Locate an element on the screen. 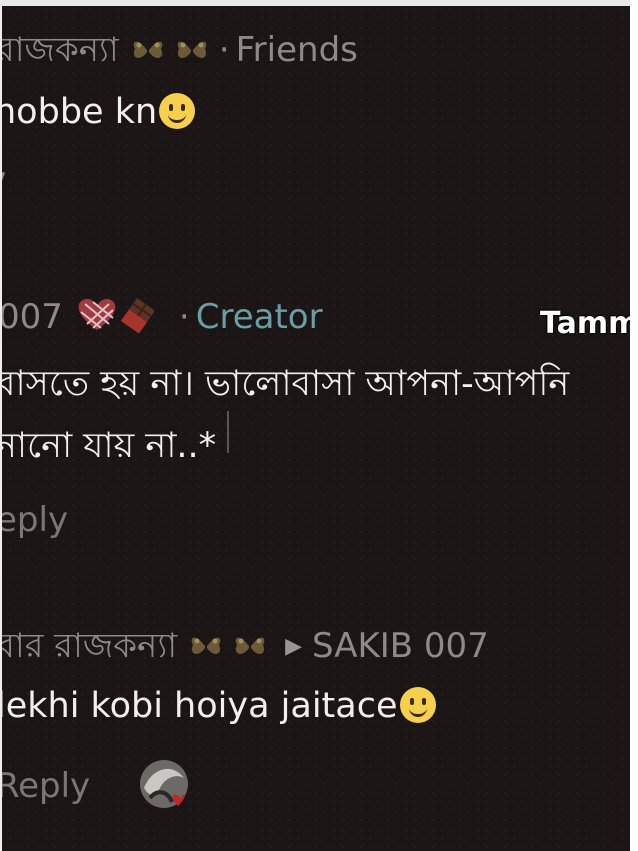 The height and width of the screenshot is (851, 638). comment-text-content: nobbe kn is located at coordinates (79, 112).